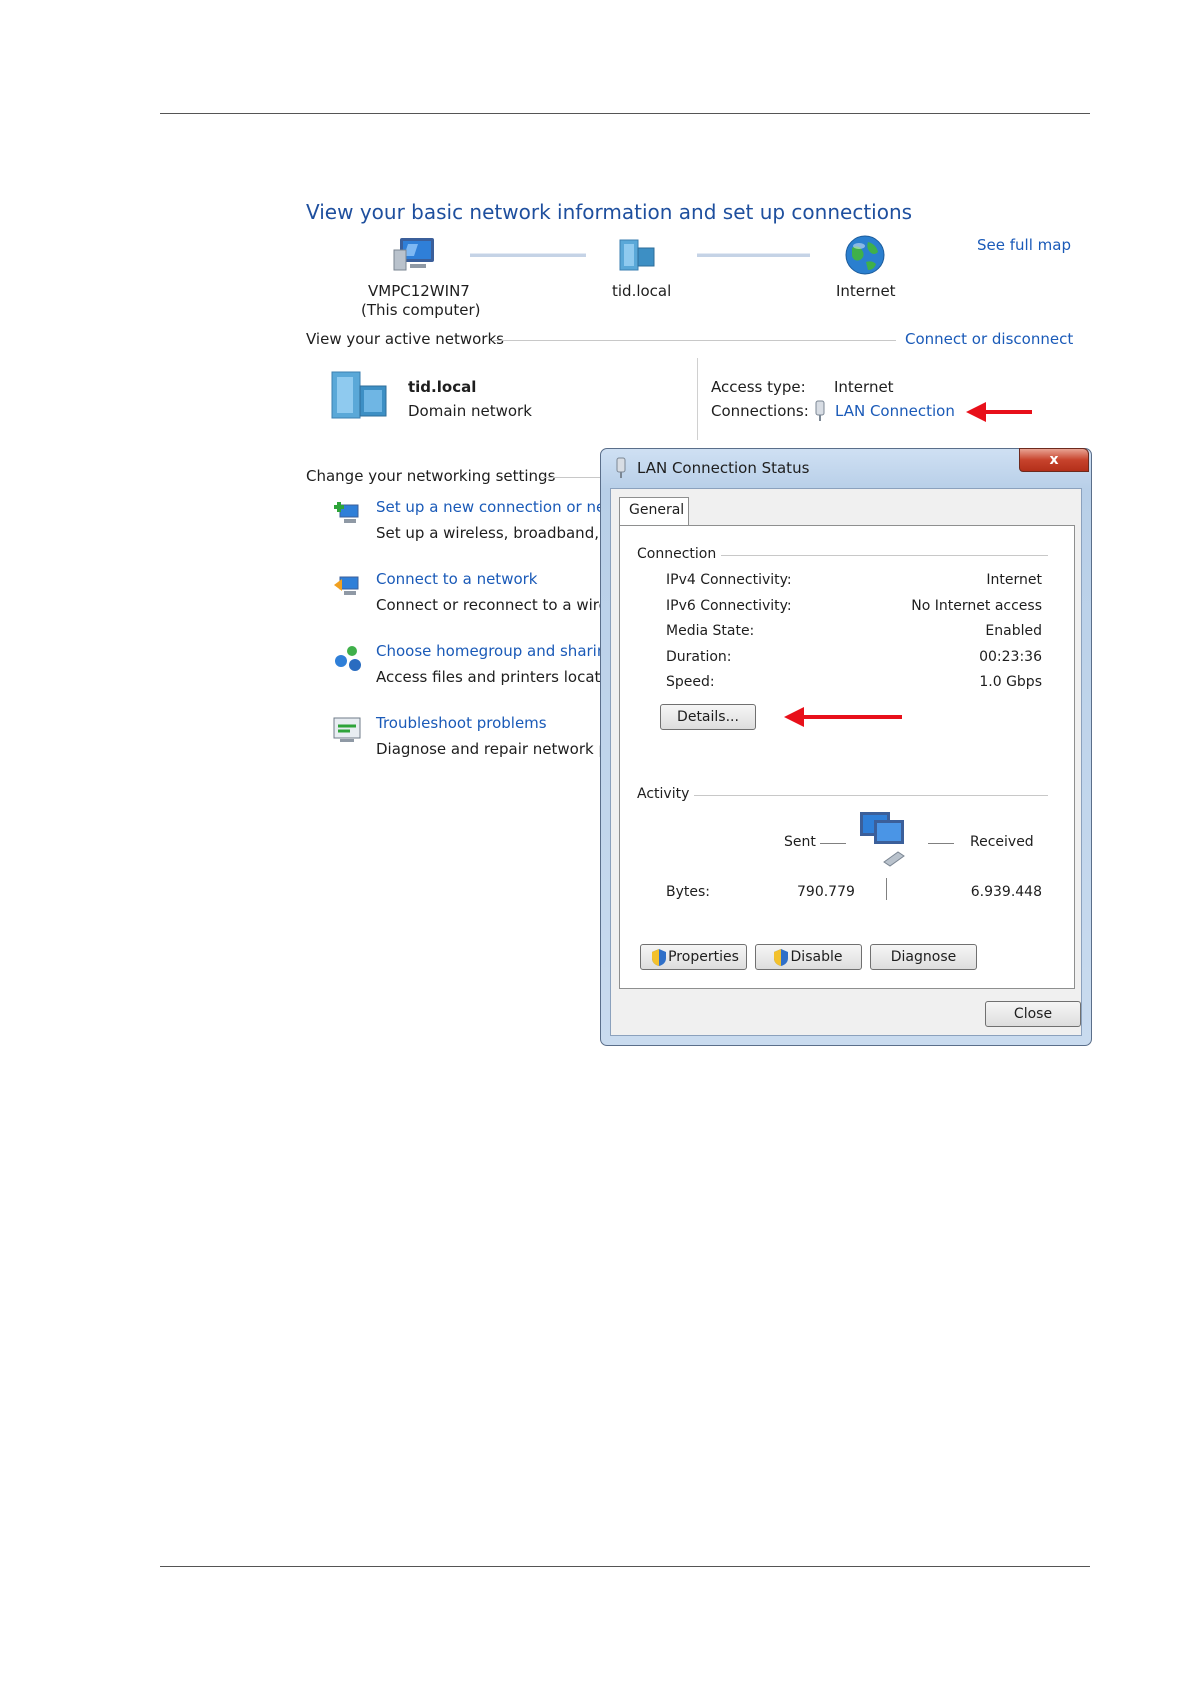  What do you see at coordinates (442, 387) in the screenshot?
I see `active-network-name: tid.local` at bounding box center [442, 387].